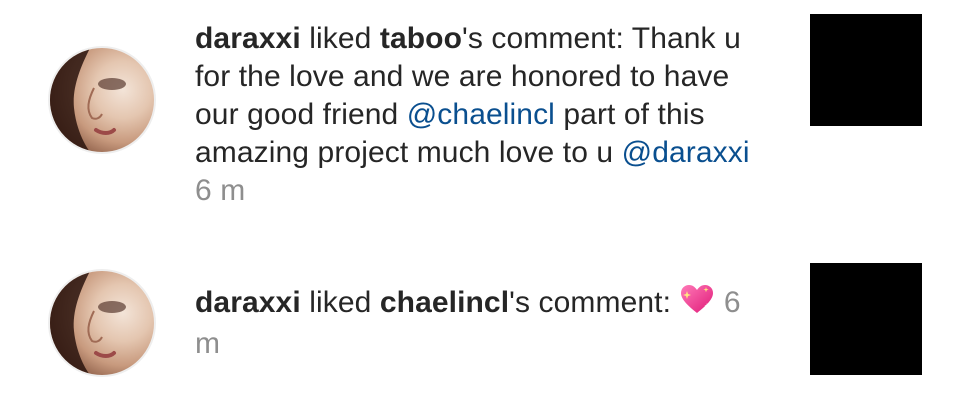 Image resolution: width=960 pixels, height=400 pixels. I want to click on sparkling-heart-icon, so click(697, 304).